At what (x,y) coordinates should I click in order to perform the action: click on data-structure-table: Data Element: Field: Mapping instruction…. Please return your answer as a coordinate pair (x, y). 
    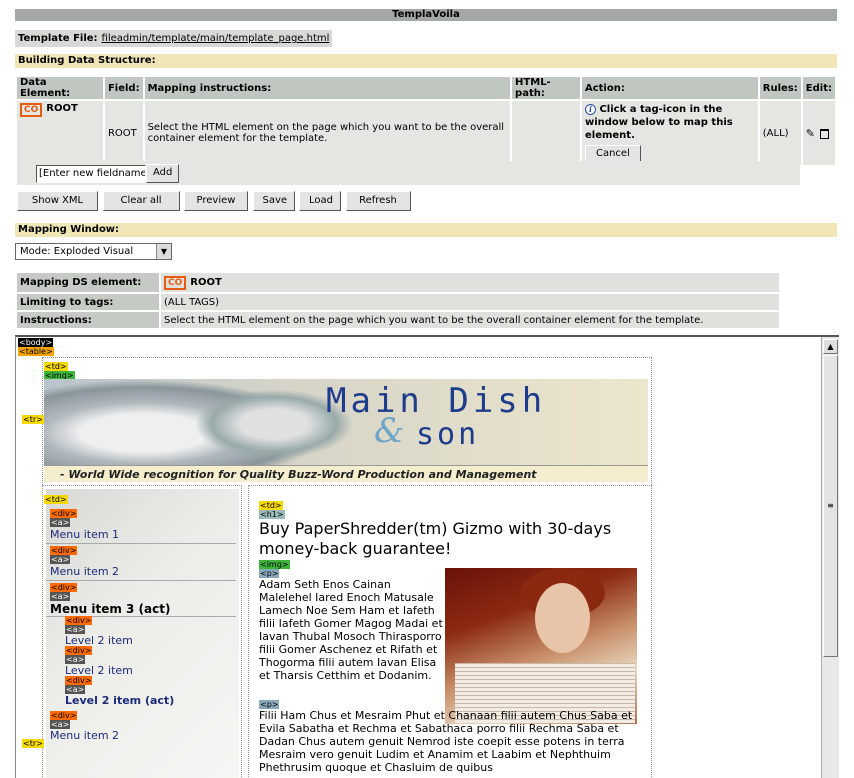
    Looking at the image, I should click on (426, 121).